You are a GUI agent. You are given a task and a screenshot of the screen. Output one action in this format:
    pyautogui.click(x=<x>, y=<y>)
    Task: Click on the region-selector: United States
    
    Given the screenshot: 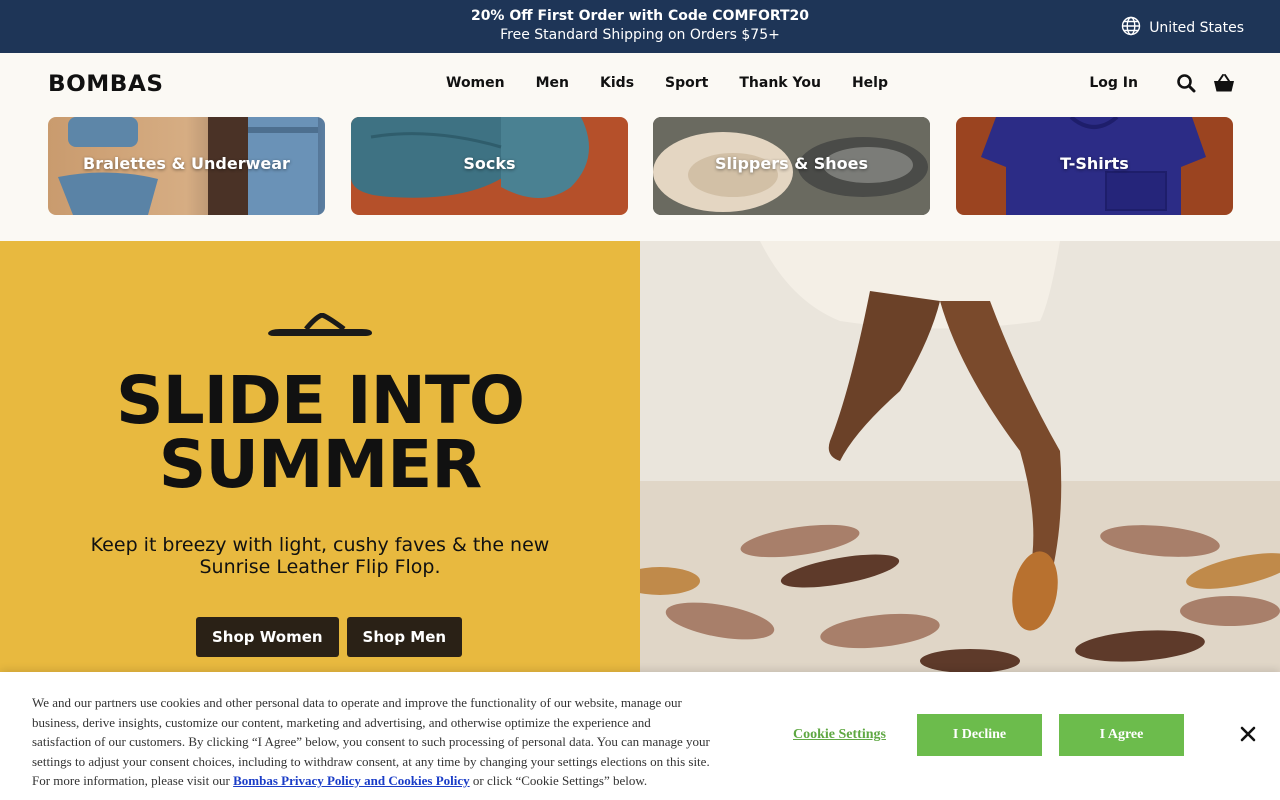 What is the action you would take?
    pyautogui.click(x=1182, y=28)
    